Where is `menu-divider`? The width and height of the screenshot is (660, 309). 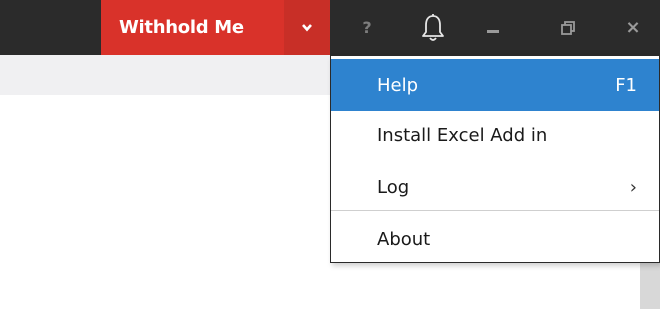
menu-divider is located at coordinates (495, 210).